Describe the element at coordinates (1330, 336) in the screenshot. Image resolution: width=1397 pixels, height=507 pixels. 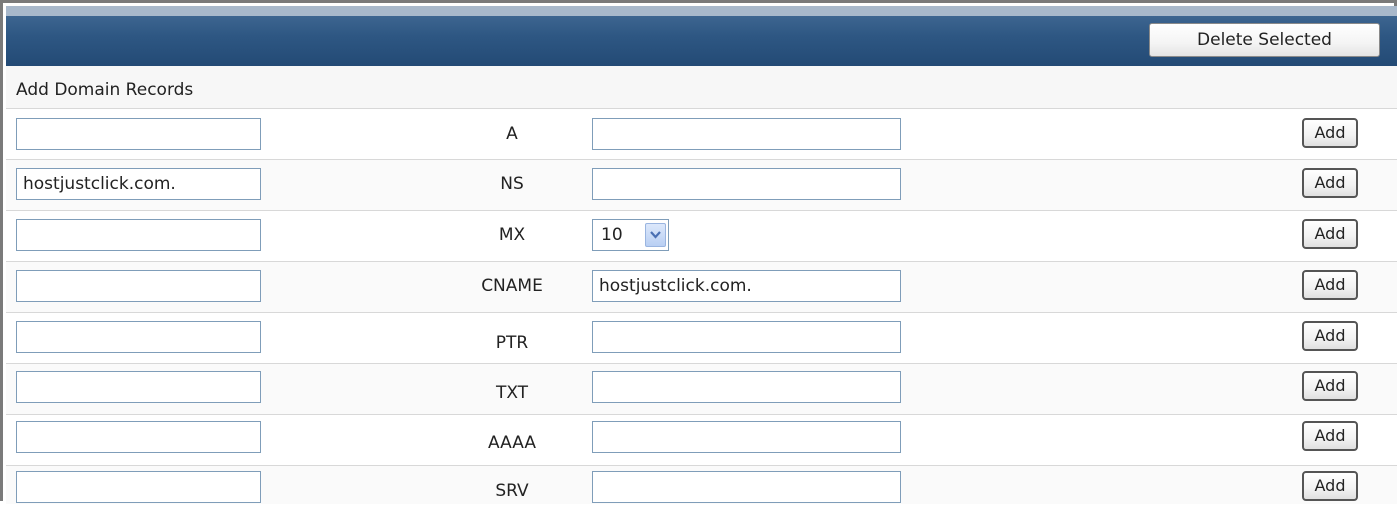
I see `add-ptr-record-button: Add` at that location.